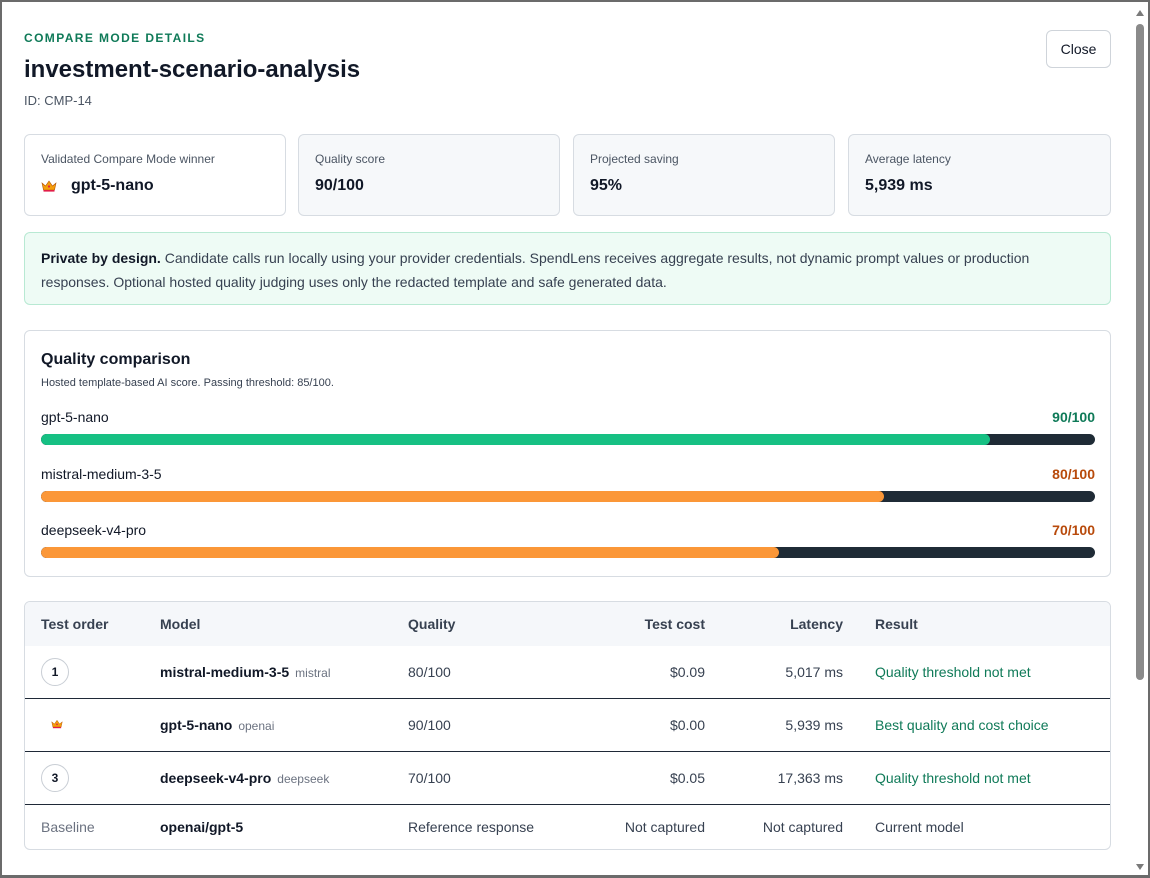 The image size is (1150, 878). Describe the element at coordinates (101, 474) in the screenshot. I see `quality-model-name: mistral-medium-3-5` at that location.